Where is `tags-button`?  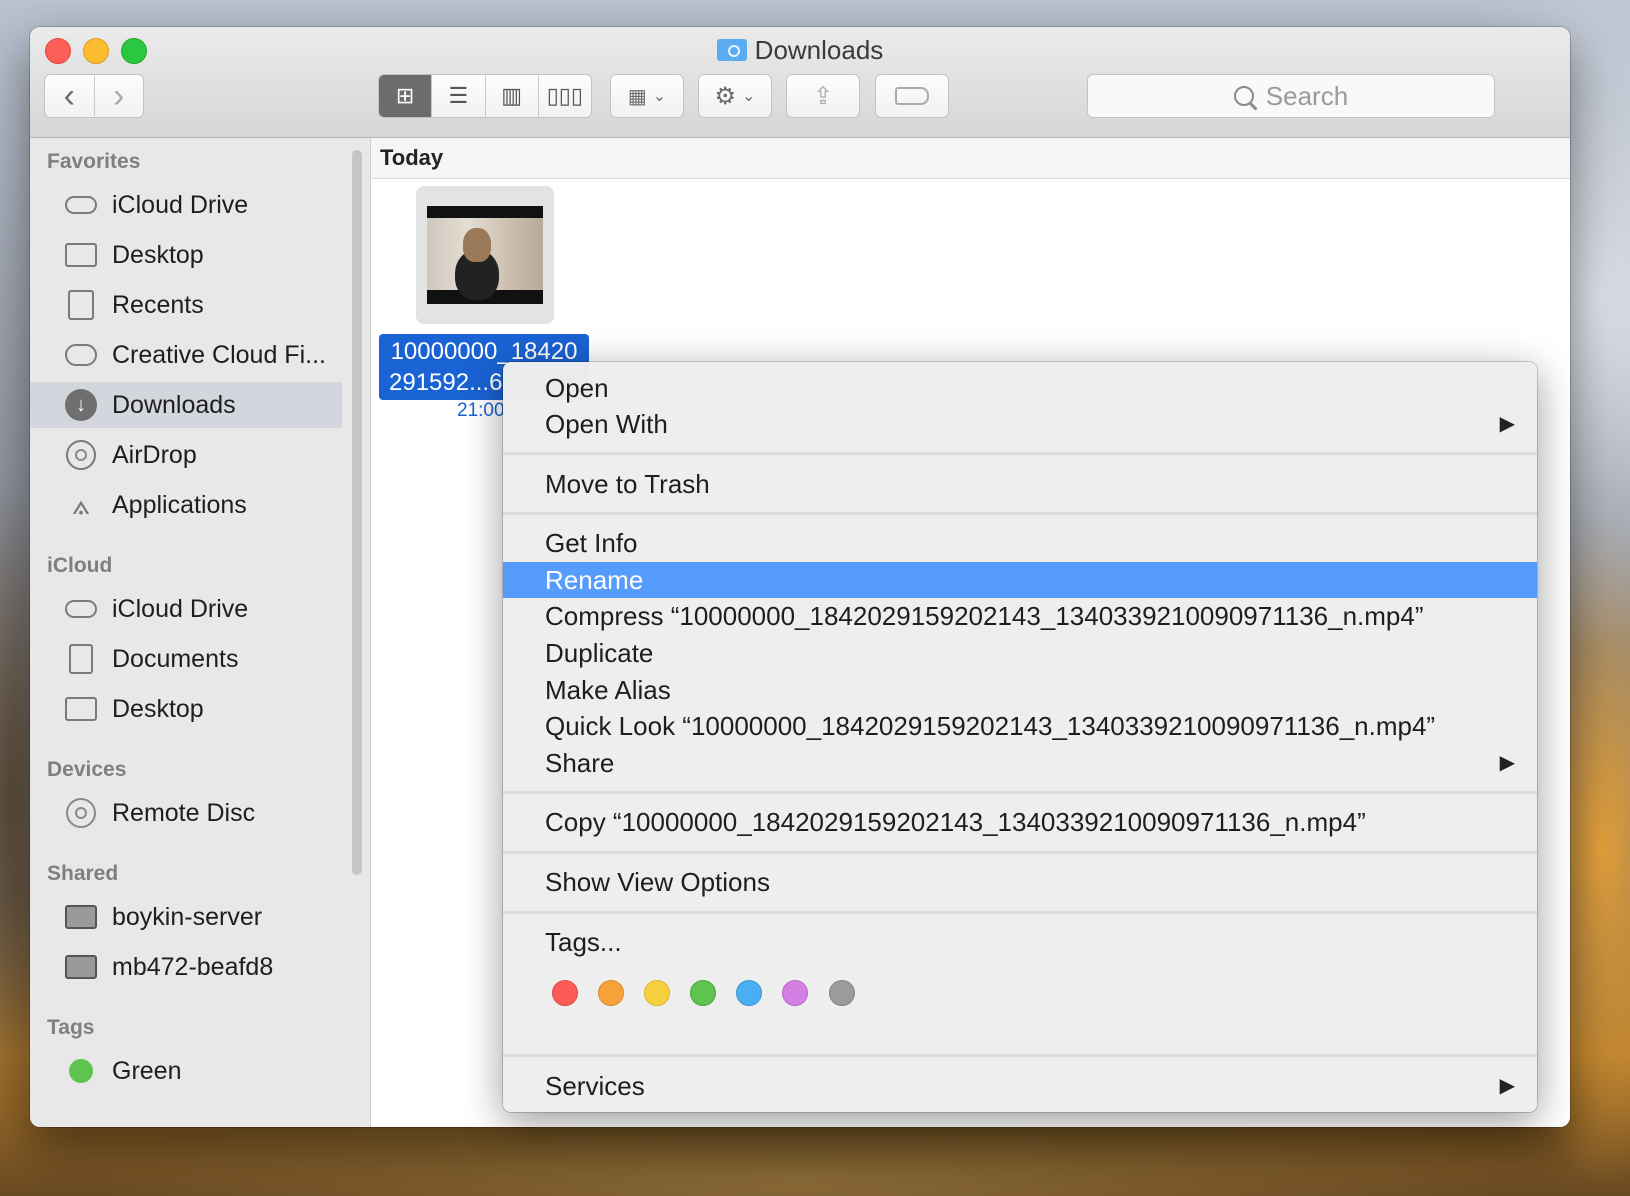 tags-button is located at coordinates (912, 96).